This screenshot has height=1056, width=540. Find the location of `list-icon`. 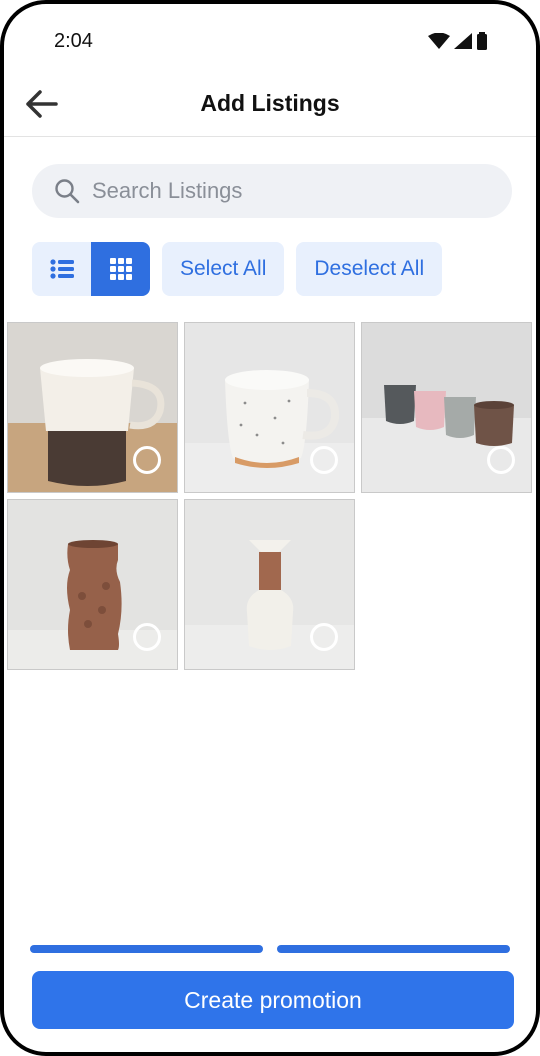

list-icon is located at coordinates (61, 269).